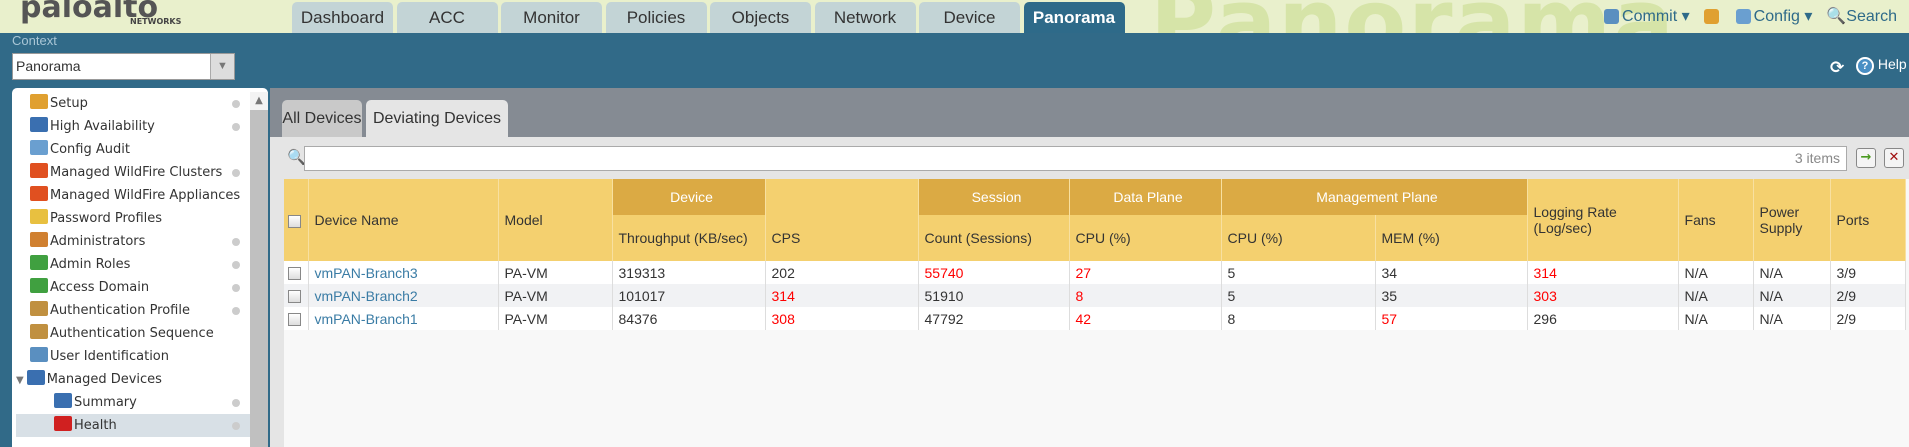 The image size is (1909, 447). I want to click on sidebar-item-managed-wildfire-appliances: Managed WildFire Appliances, so click(133, 195).